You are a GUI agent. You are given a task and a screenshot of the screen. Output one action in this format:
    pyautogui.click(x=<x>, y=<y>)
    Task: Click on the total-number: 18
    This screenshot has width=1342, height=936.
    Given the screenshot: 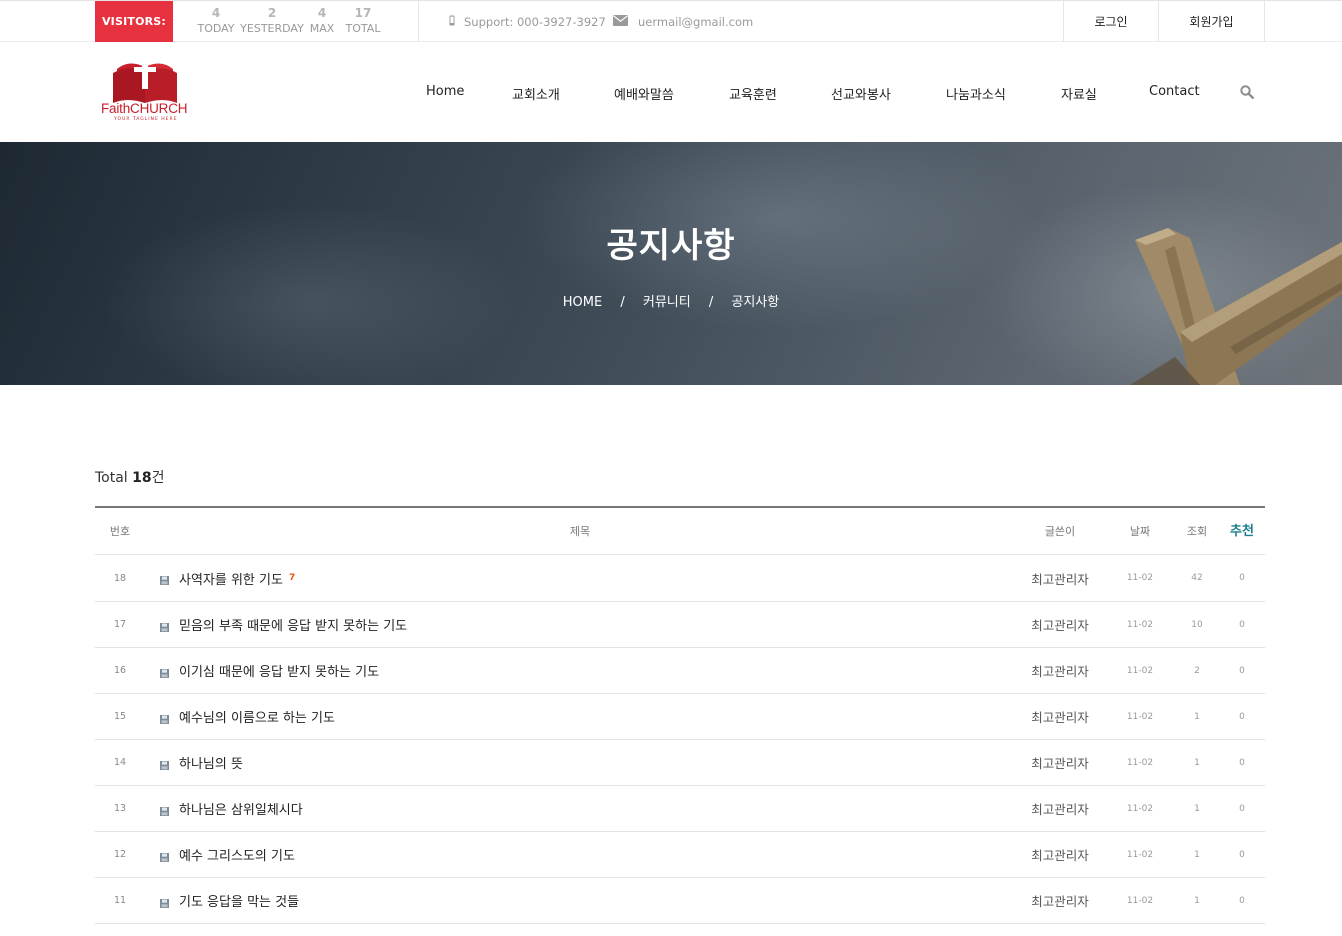 What is the action you would take?
    pyautogui.click(x=142, y=478)
    